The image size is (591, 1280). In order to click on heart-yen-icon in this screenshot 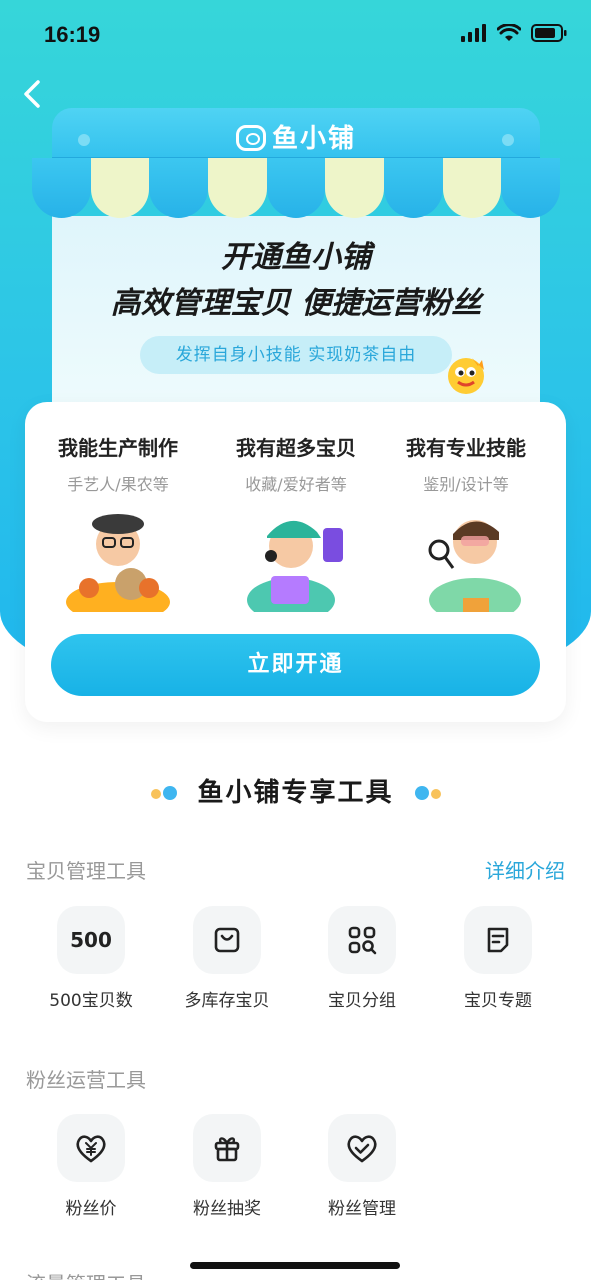, I will do `click(91, 1149)`.